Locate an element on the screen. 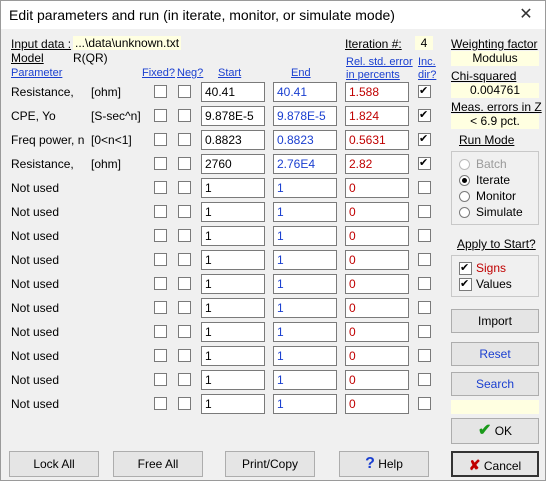  header-parameter: Parameter is located at coordinates (37, 73).